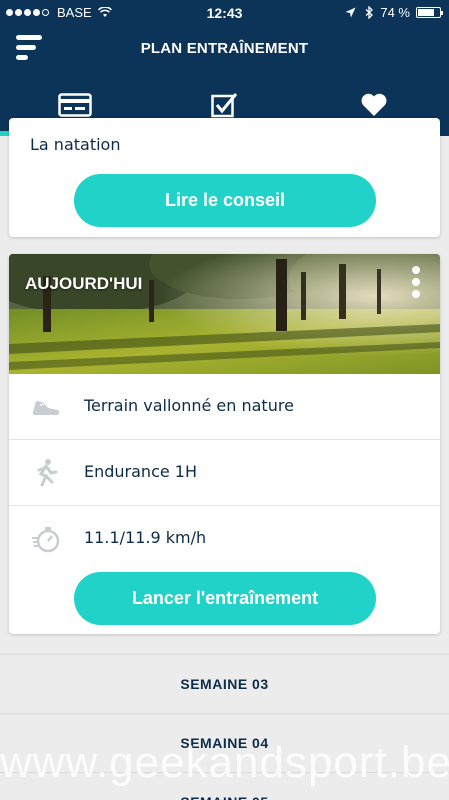 The height and width of the screenshot is (800, 449). I want to click on stopwatch-speed-icon, so click(46, 540).